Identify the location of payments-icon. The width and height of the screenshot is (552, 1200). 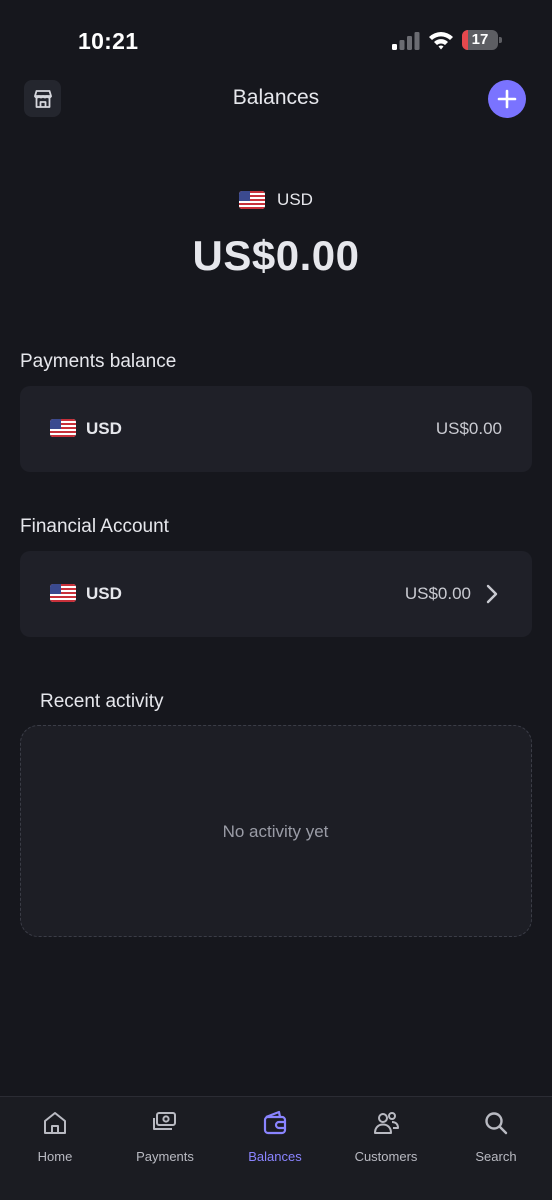
(164, 1121).